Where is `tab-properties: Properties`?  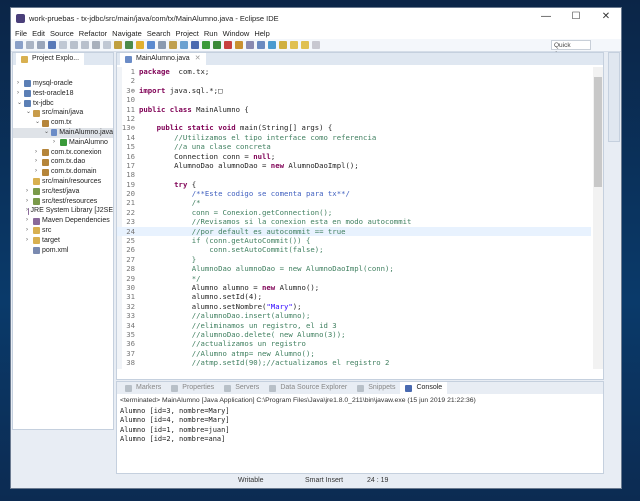
tab-properties: Properties is located at coordinates (192, 388).